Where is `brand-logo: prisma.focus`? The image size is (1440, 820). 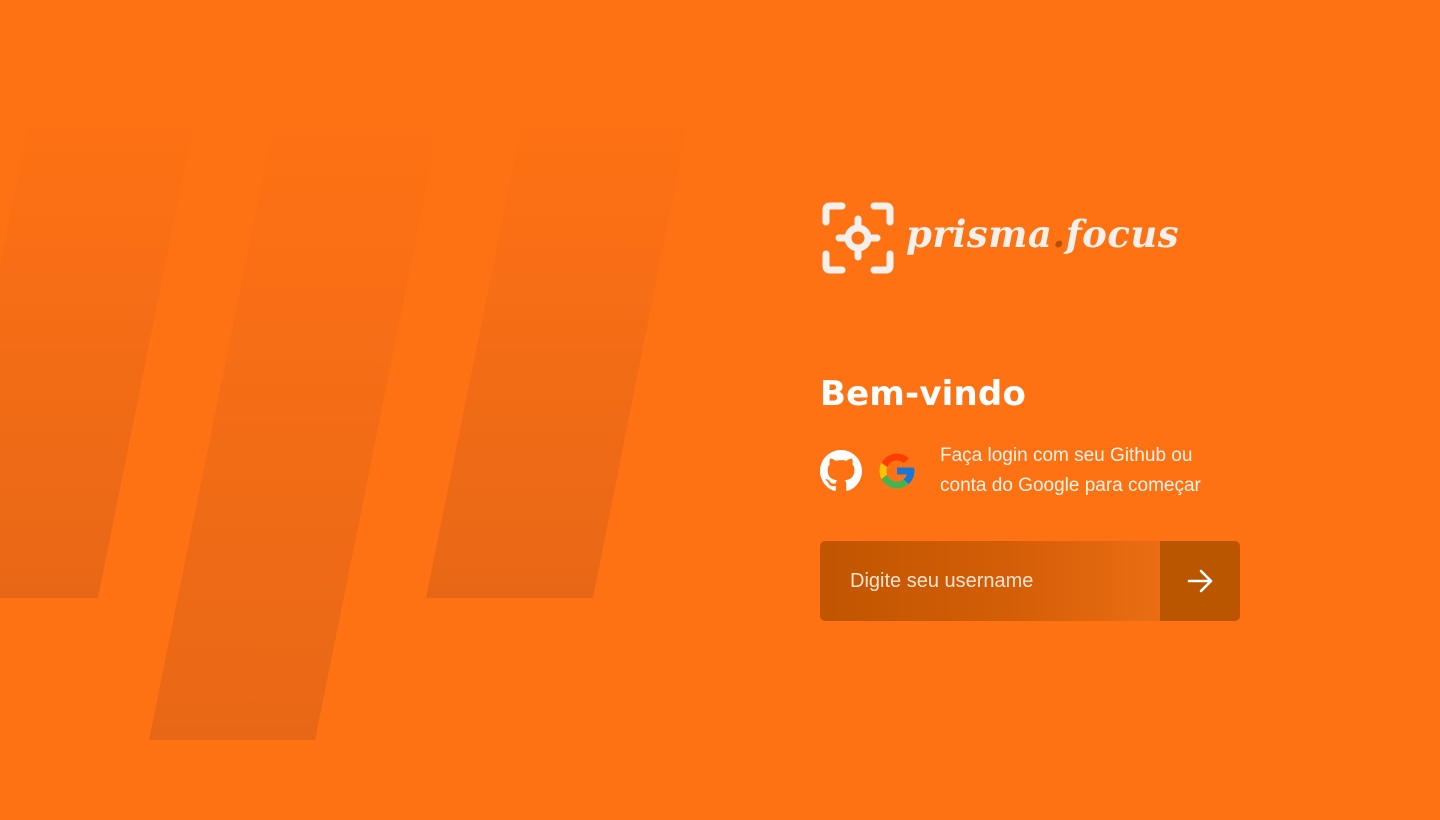 brand-logo: prisma.focus is located at coordinates (999, 238).